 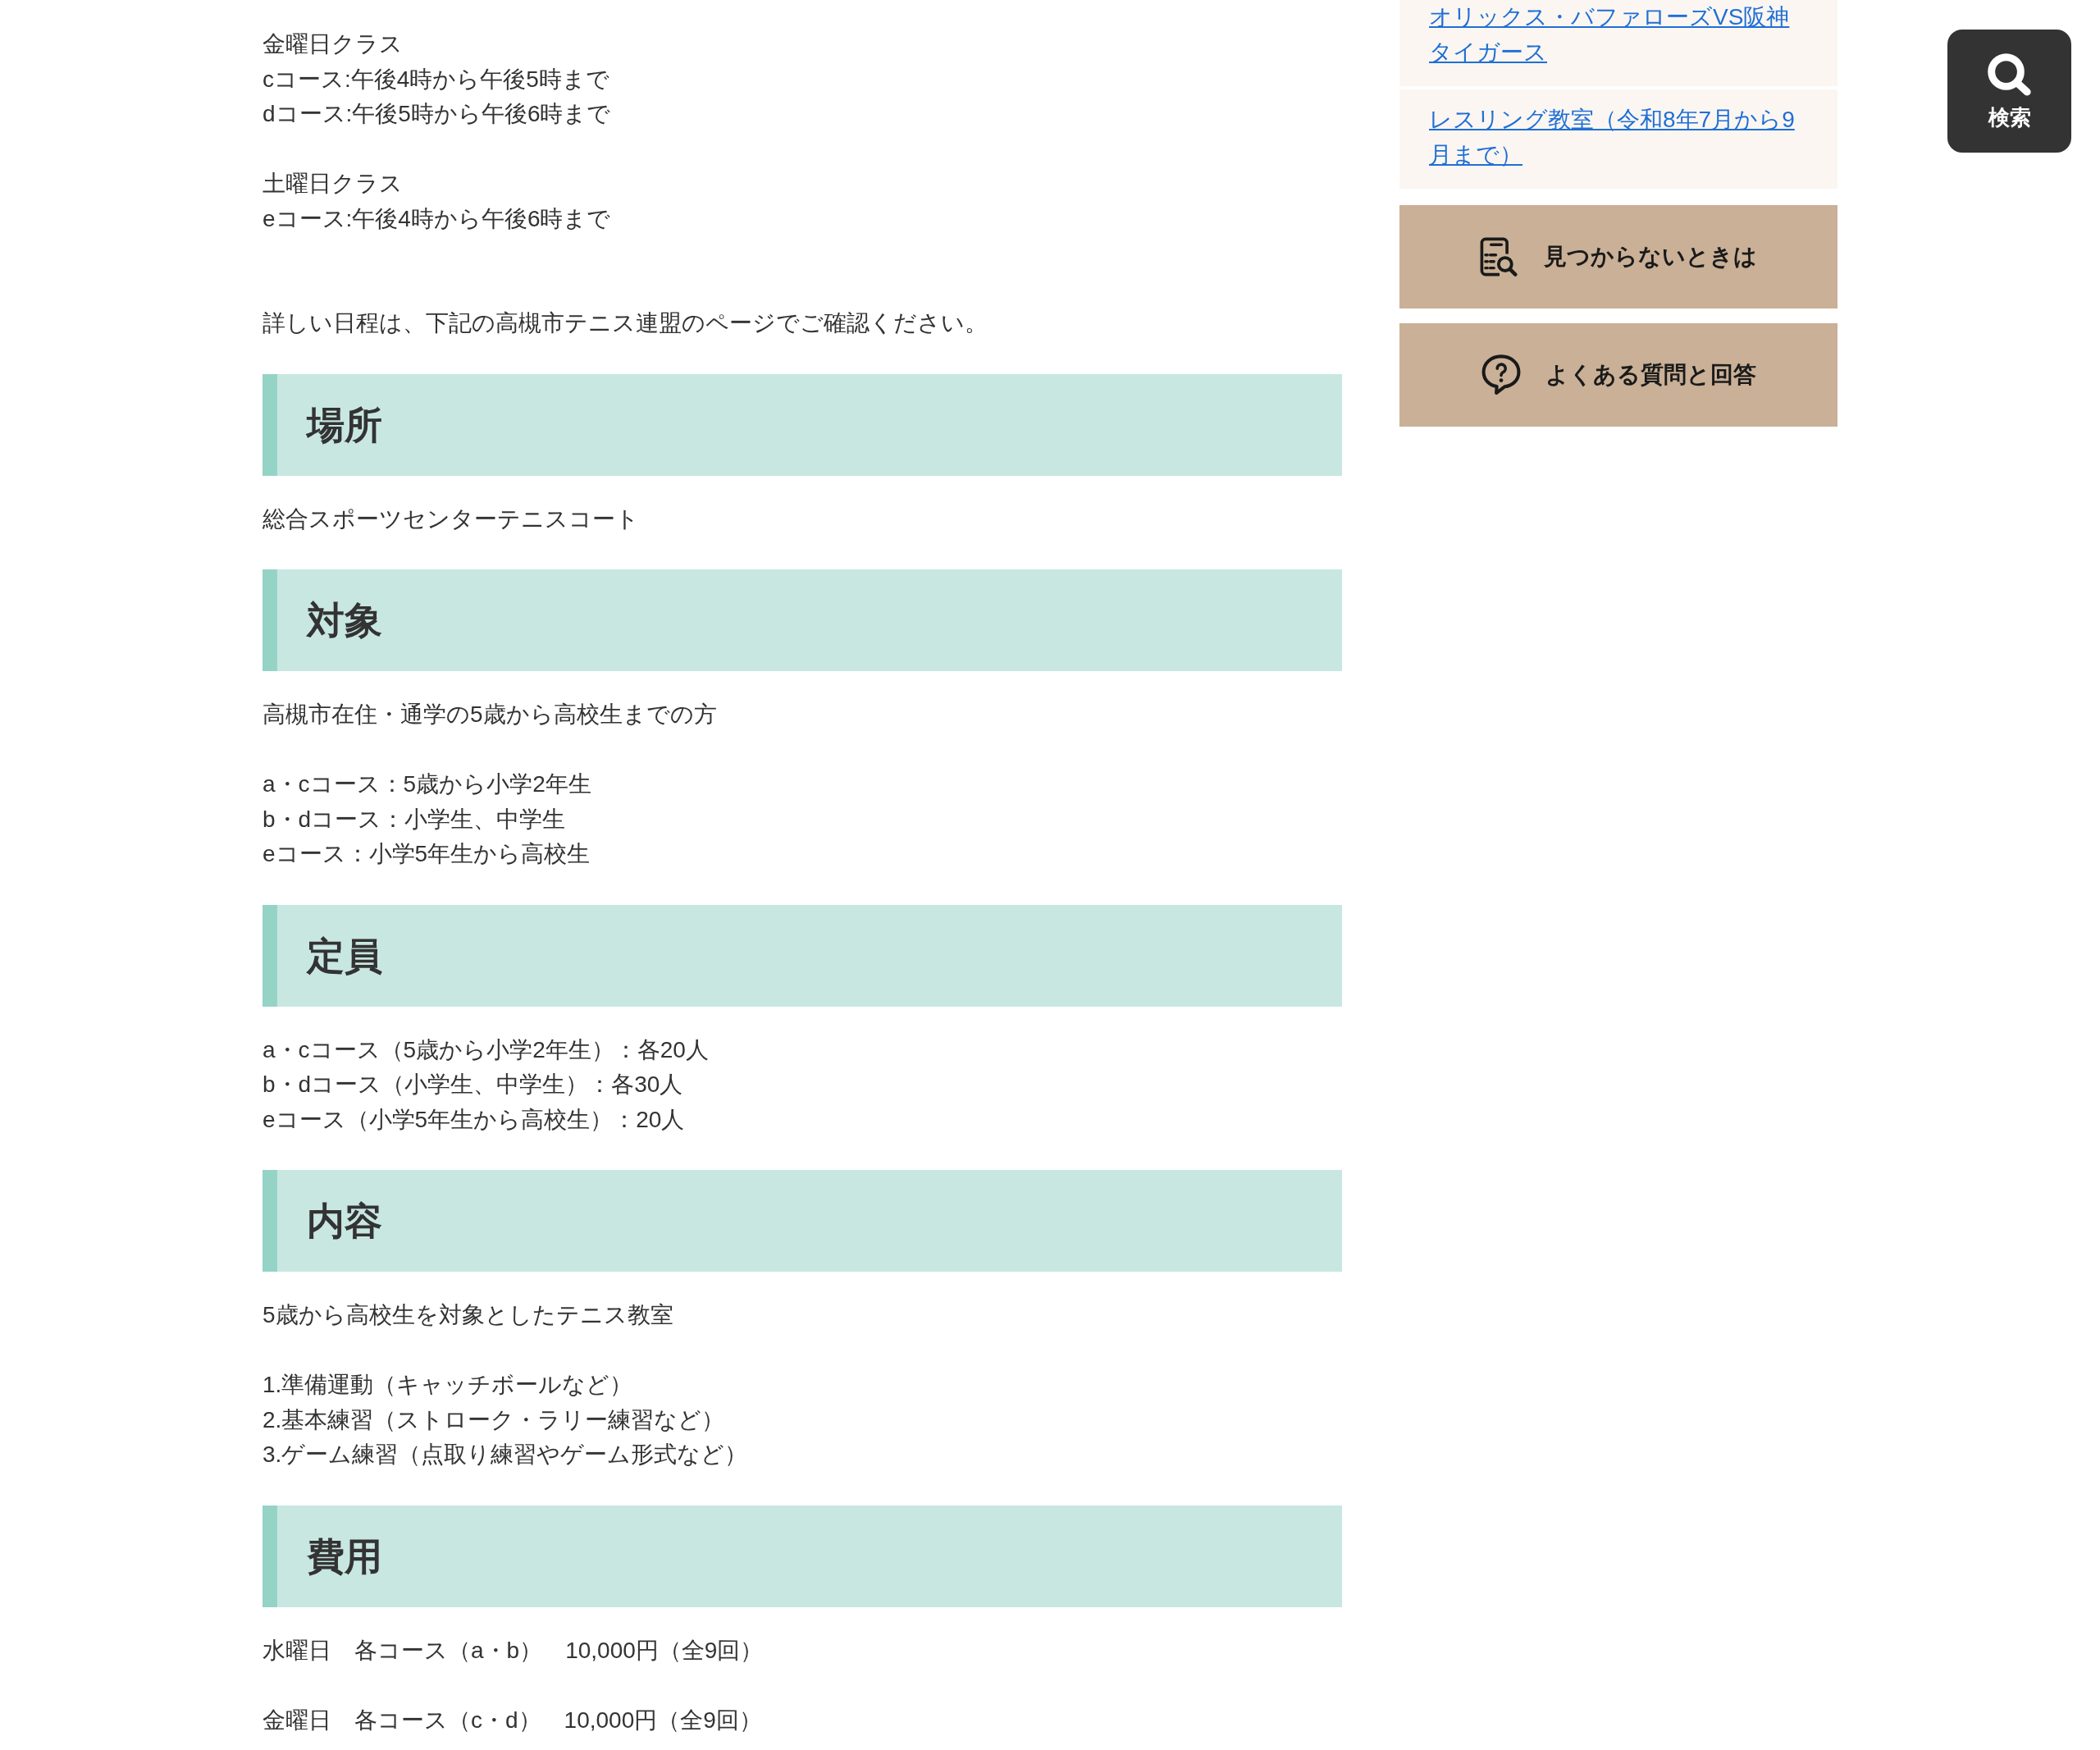 I want to click on section-heading: 対象, so click(x=802, y=620).